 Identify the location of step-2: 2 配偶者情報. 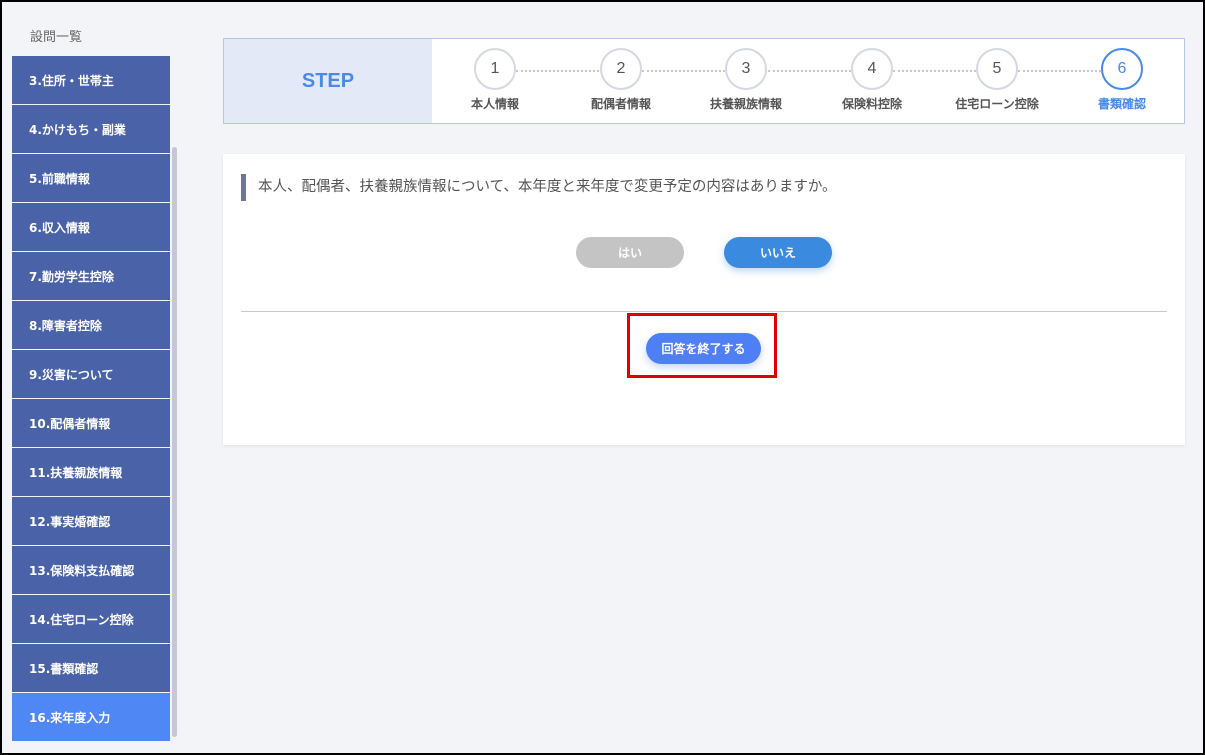
(621, 80).